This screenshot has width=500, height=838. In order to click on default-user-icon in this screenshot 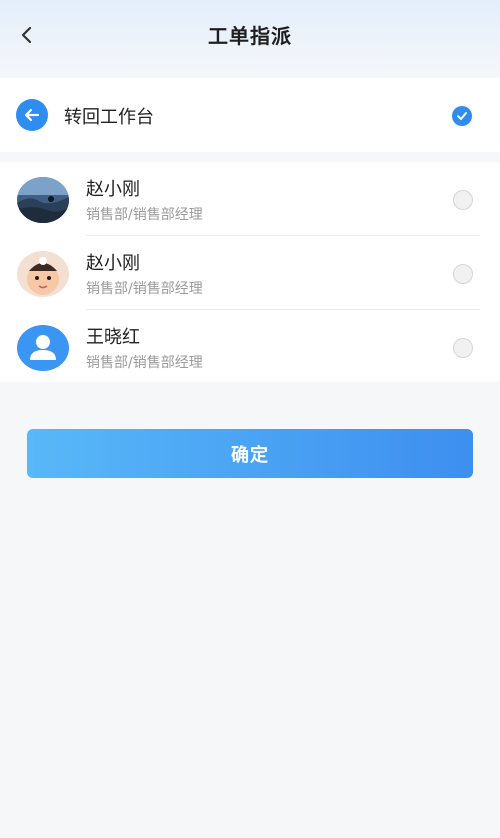, I will do `click(43, 348)`.